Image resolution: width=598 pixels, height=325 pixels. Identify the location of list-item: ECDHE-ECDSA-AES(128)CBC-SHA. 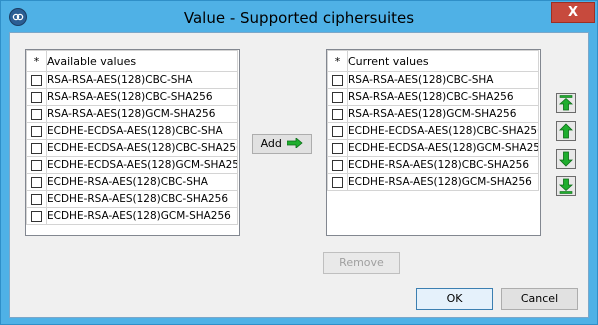
(132, 131).